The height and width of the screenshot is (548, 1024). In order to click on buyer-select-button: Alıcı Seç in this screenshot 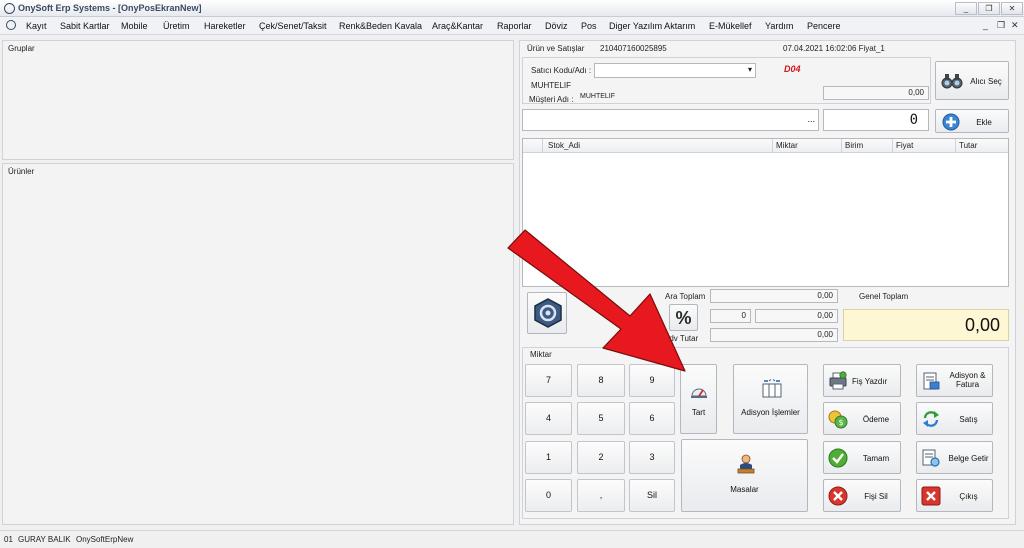, I will do `click(972, 80)`.